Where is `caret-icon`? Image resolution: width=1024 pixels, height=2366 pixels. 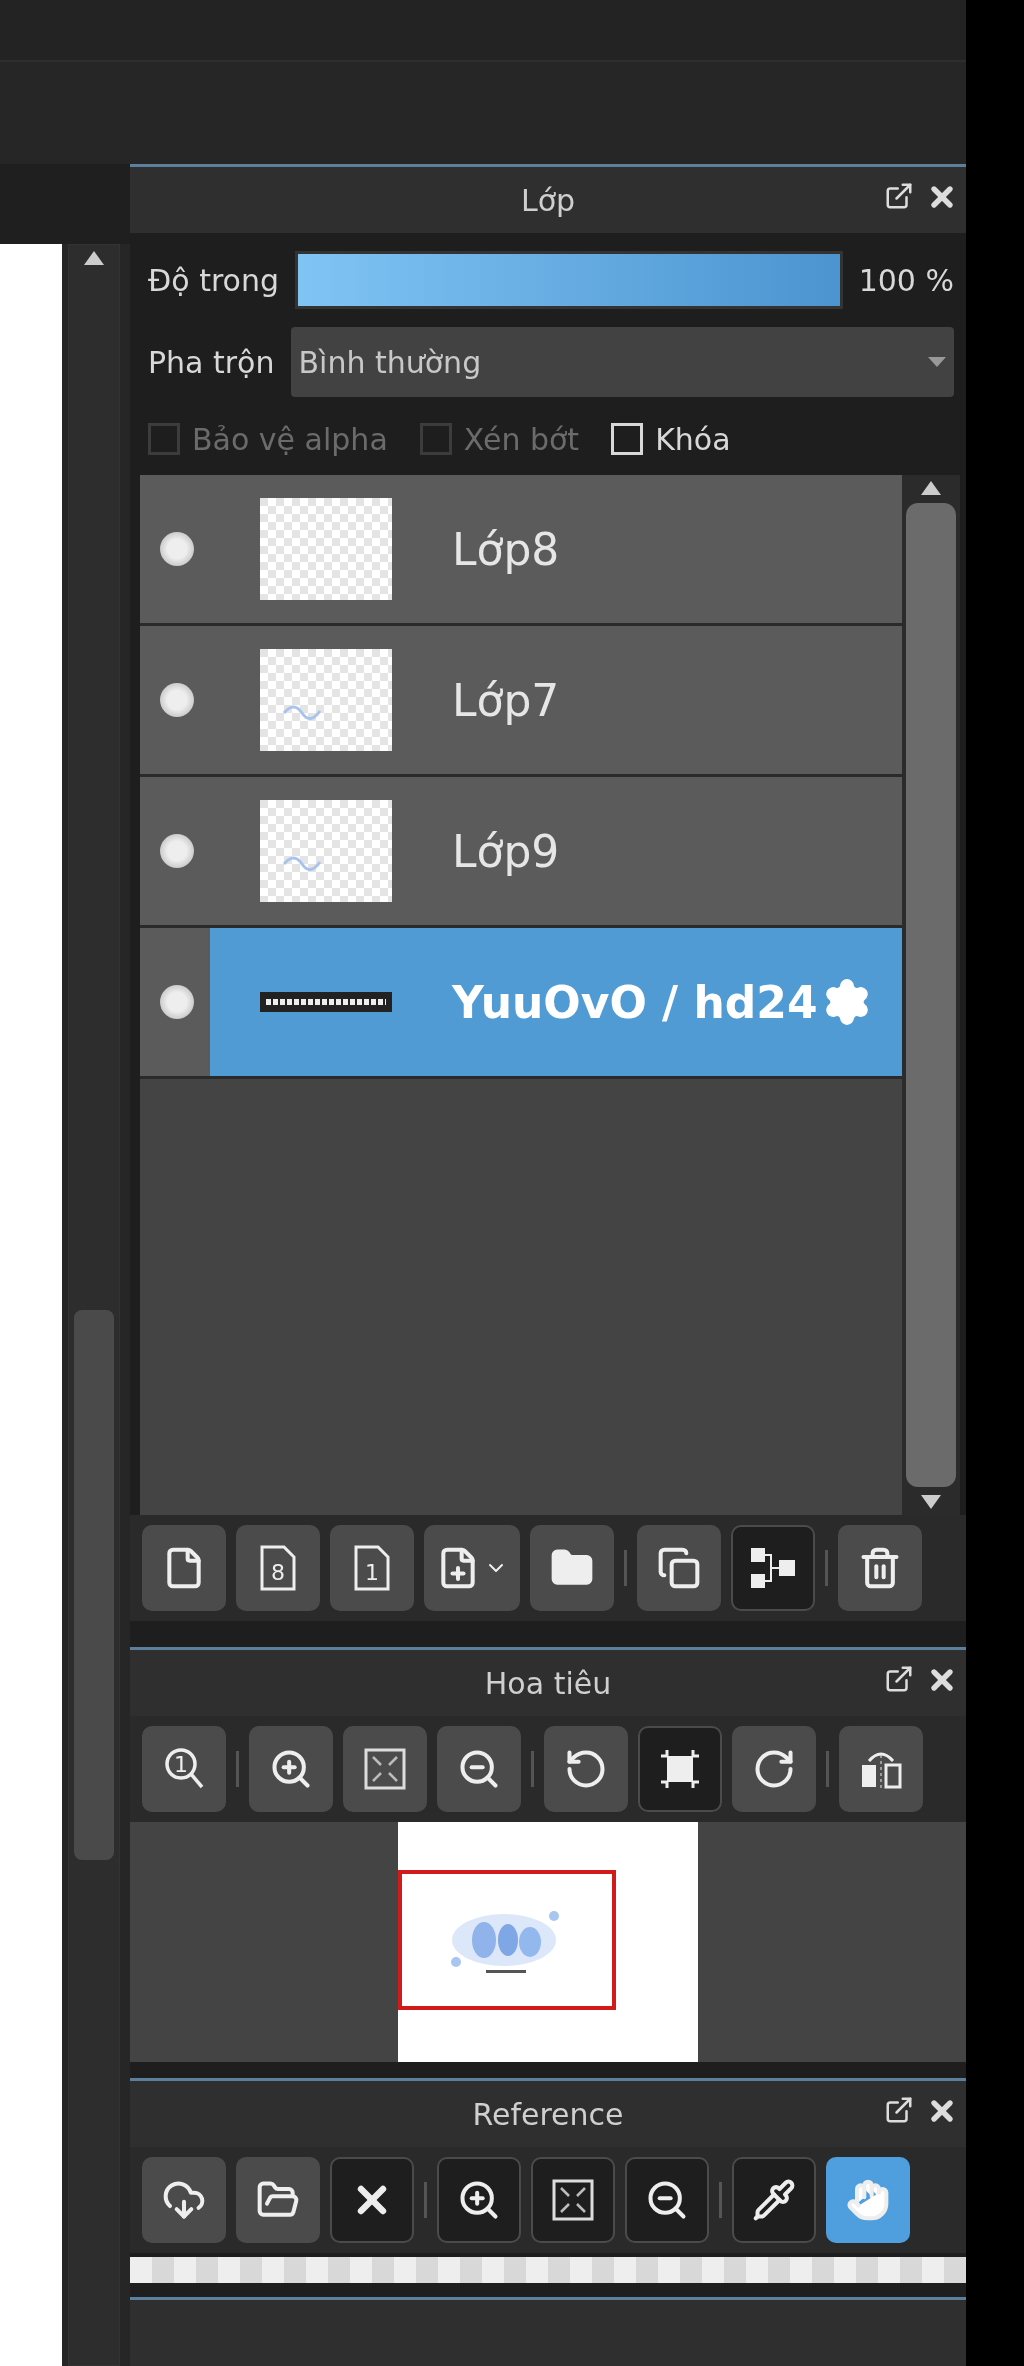 caret-icon is located at coordinates (937, 362).